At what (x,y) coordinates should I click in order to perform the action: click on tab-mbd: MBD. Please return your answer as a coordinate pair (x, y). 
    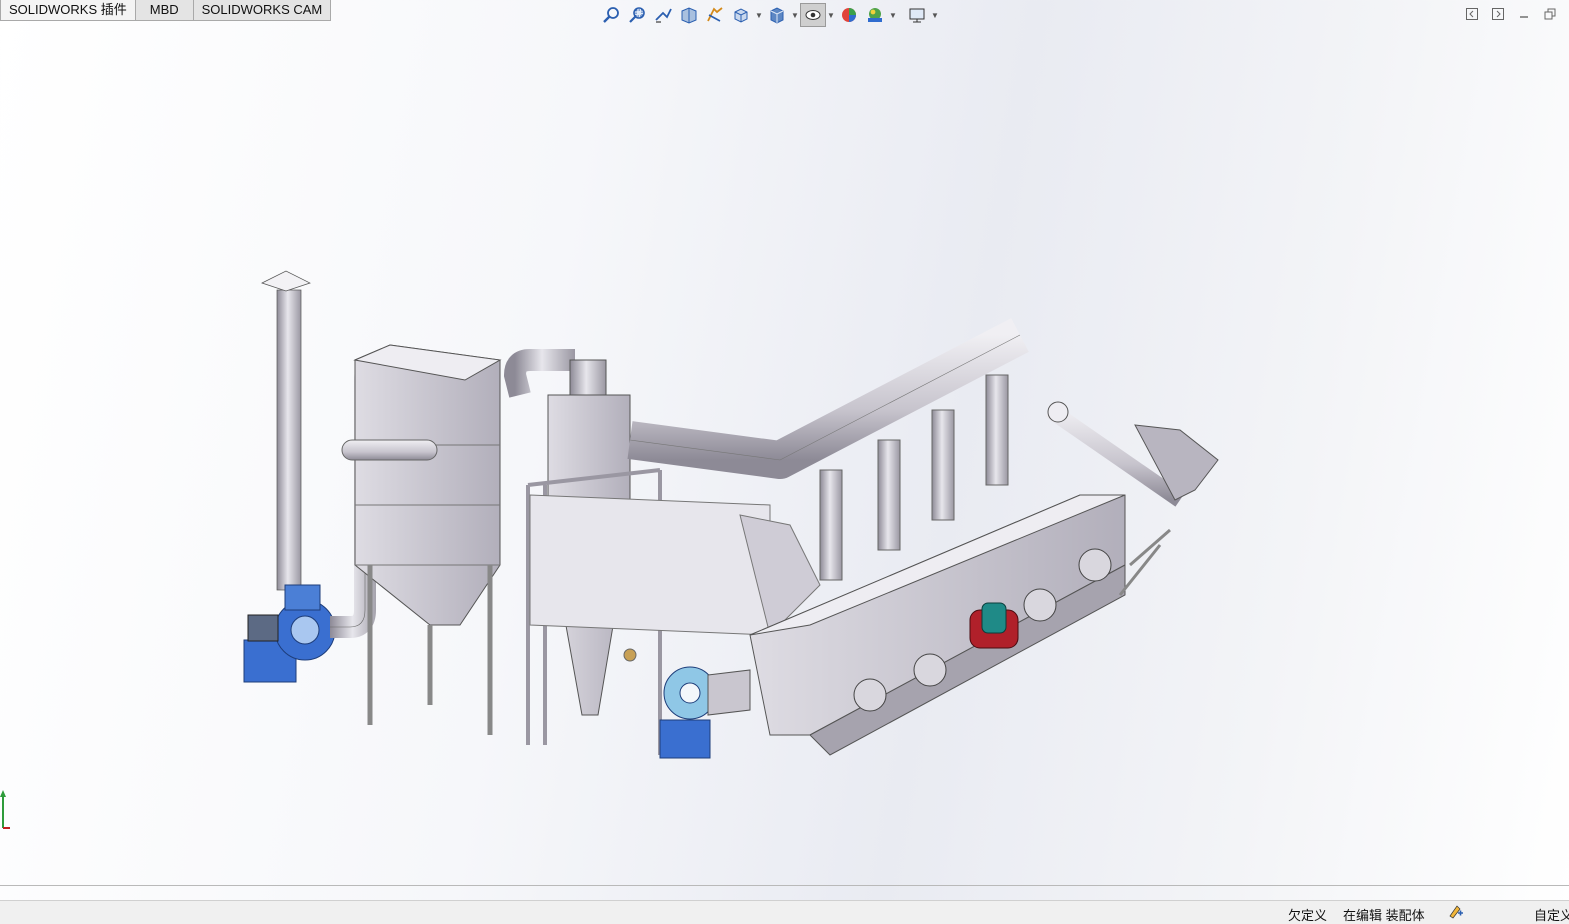
    Looking at the image, I should click on (164, 10).